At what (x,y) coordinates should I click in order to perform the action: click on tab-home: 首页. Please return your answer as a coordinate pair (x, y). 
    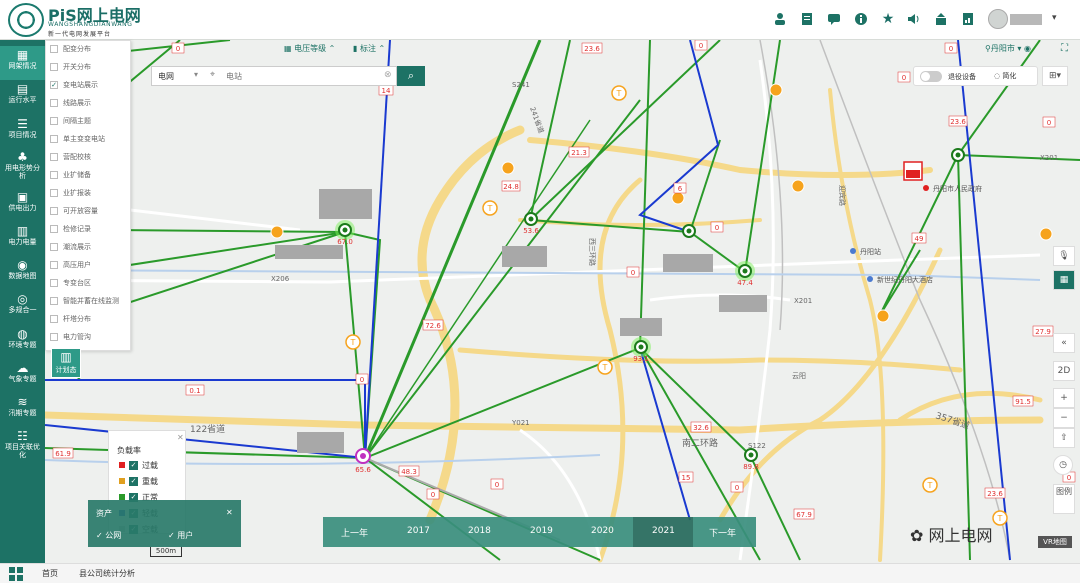
    Looking at the image, I should click on (50, 573).